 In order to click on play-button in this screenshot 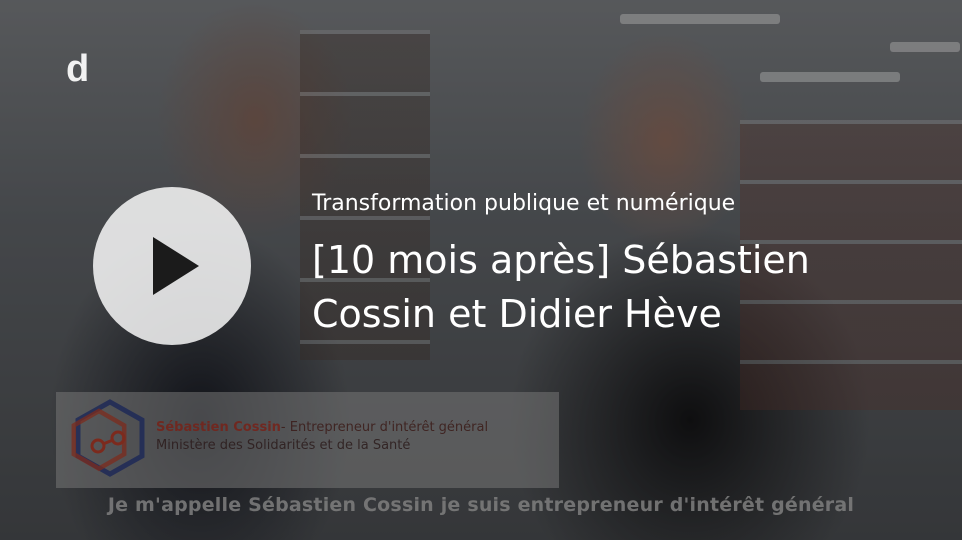, I will do `click(172, 266)`.